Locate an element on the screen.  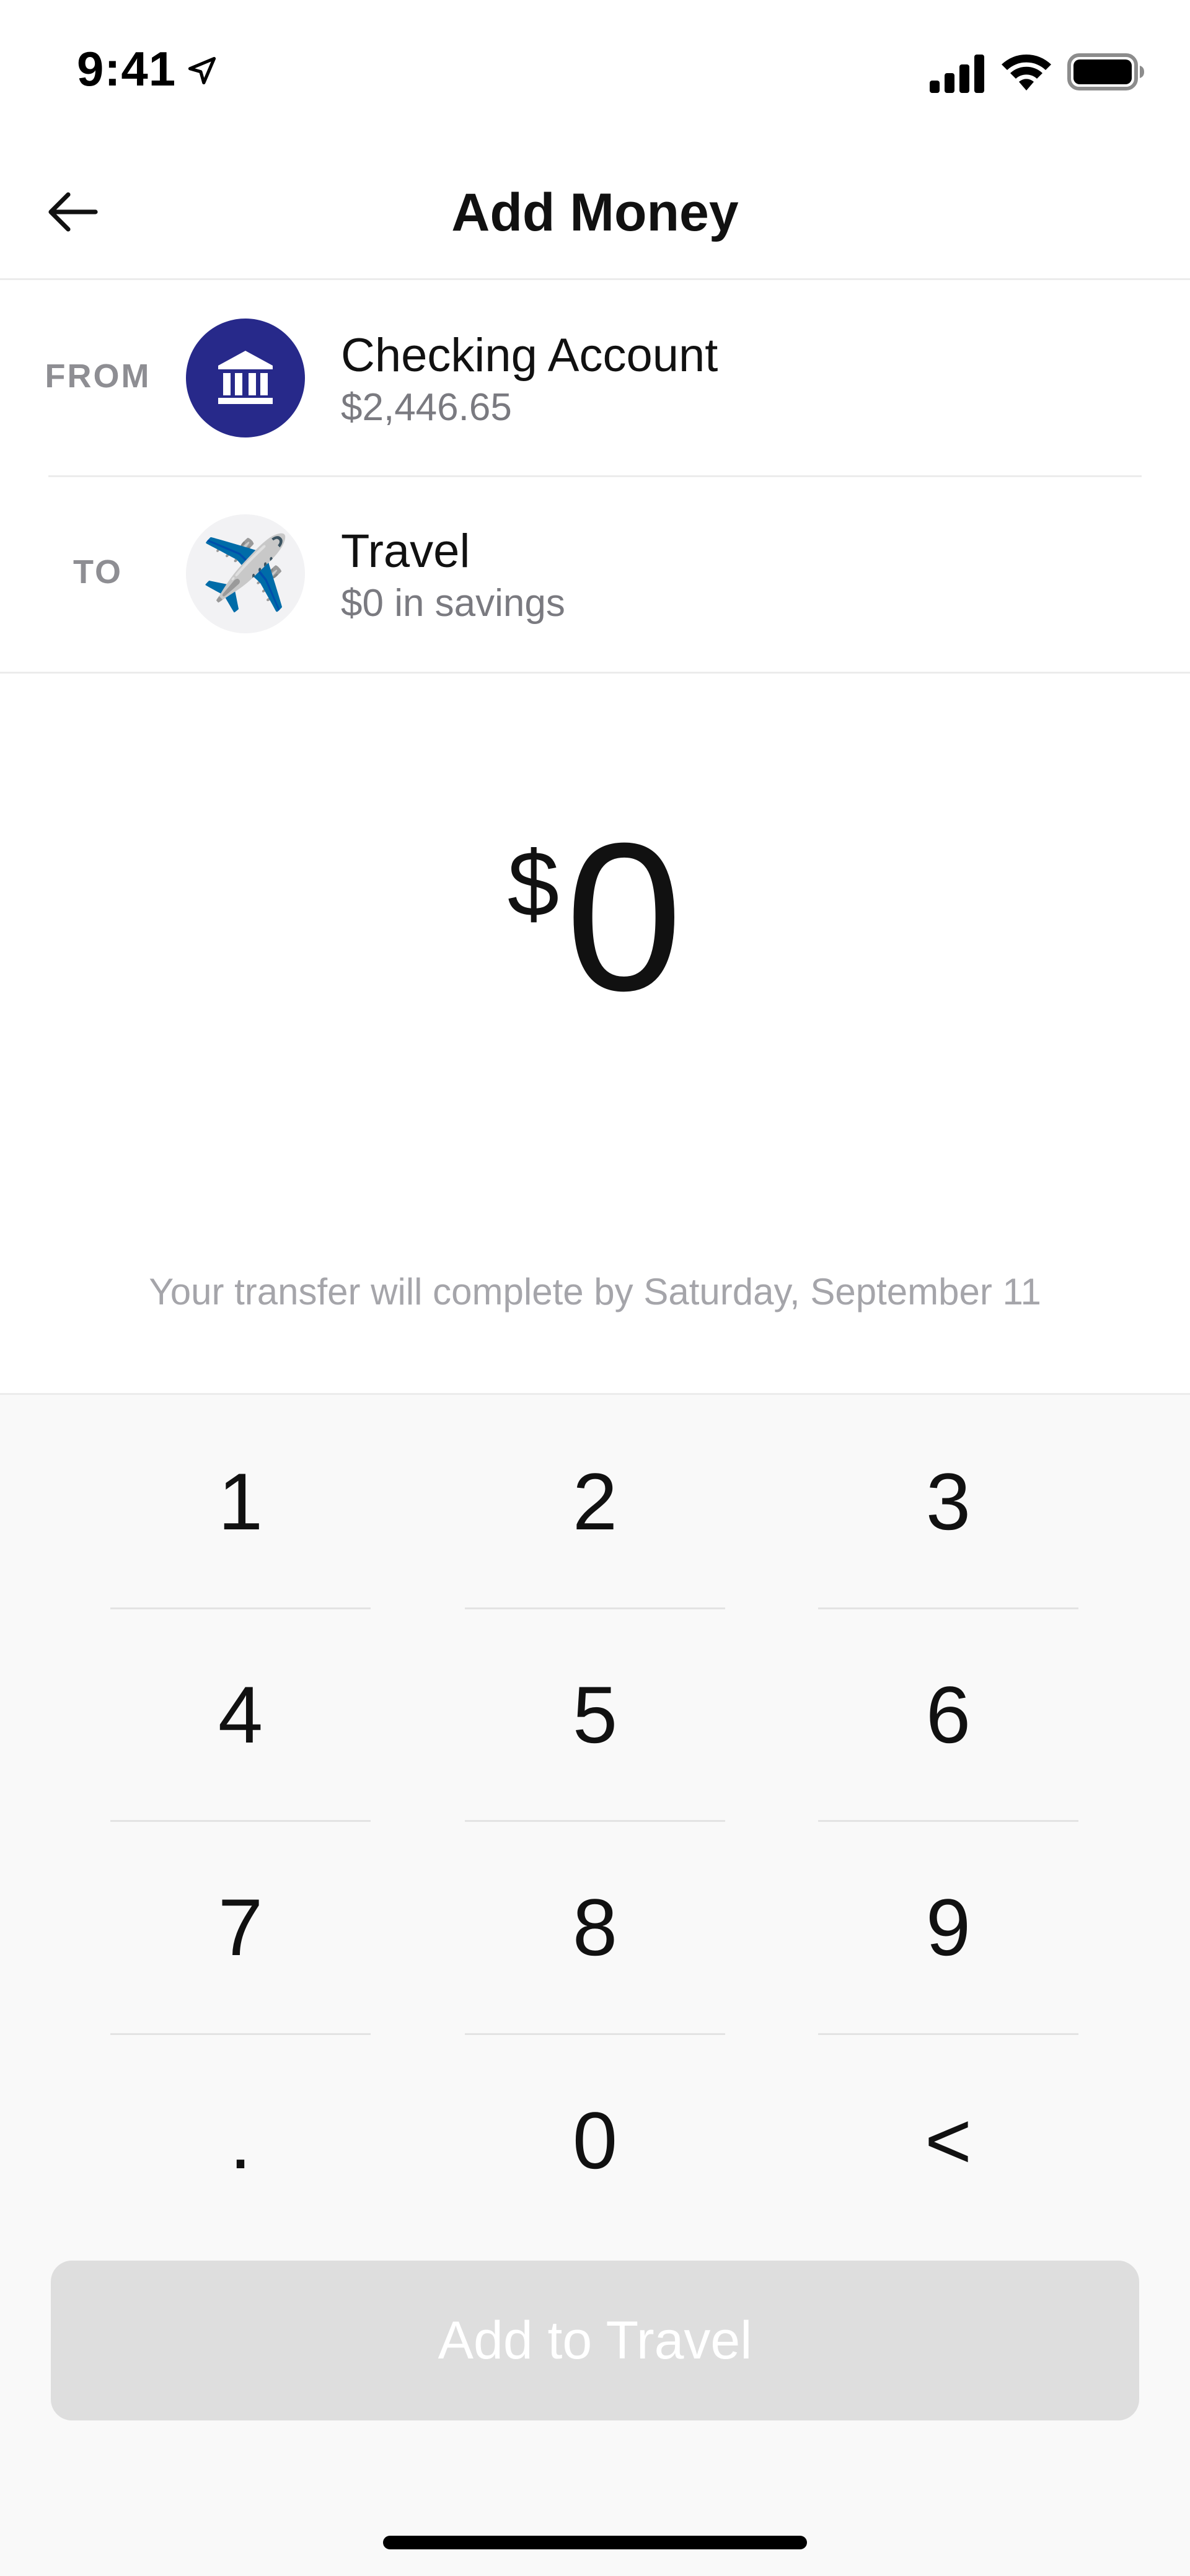
cellular-signal-icon is located at coordinates (957, 74).